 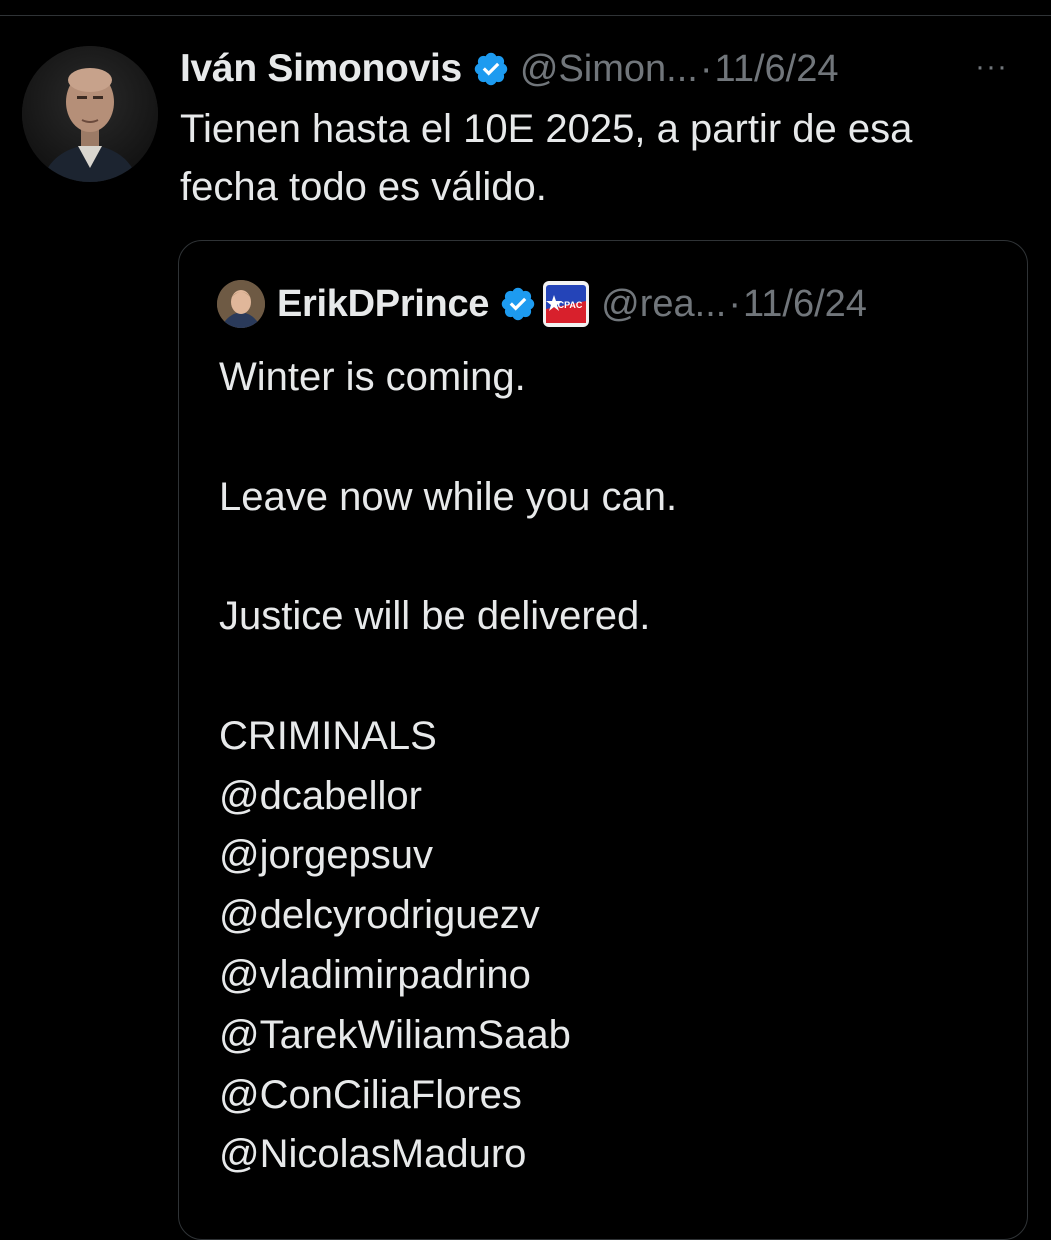 What do you see at coordinates (491, 69) in the screenshot?
I see `verified-badge-icon` at bounding box center [491, 69].